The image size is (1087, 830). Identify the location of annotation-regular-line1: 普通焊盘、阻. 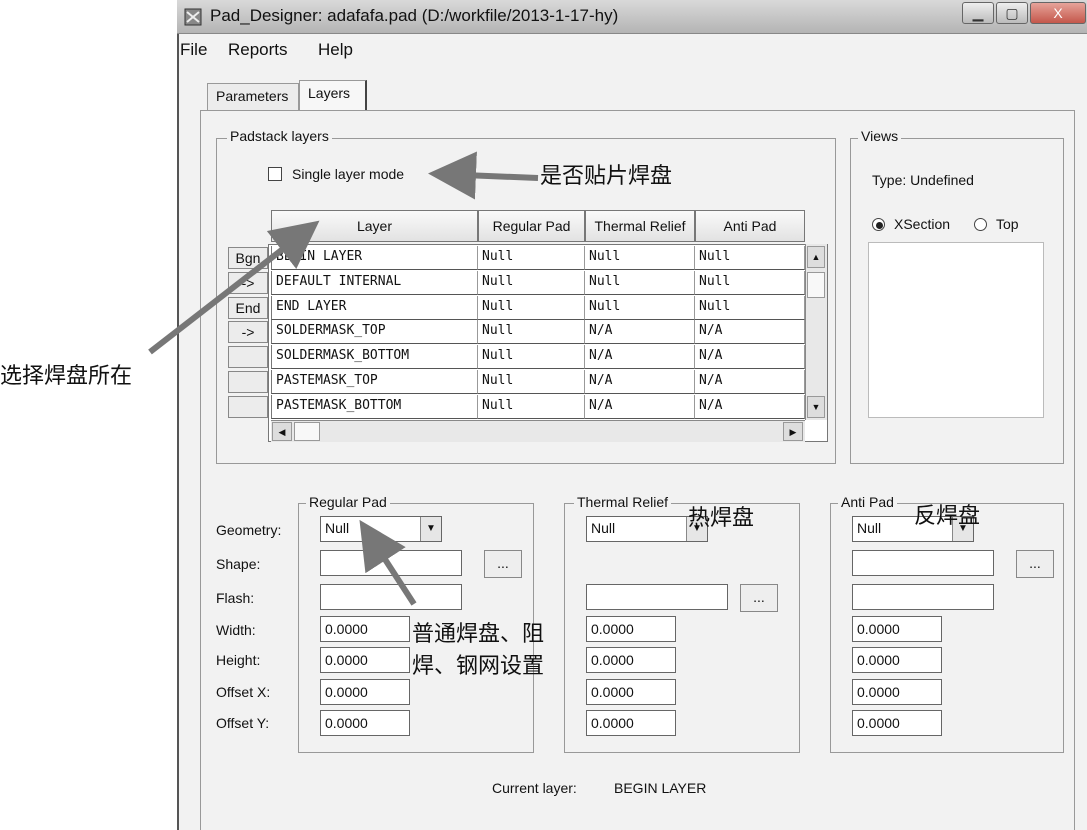
(478, 633).